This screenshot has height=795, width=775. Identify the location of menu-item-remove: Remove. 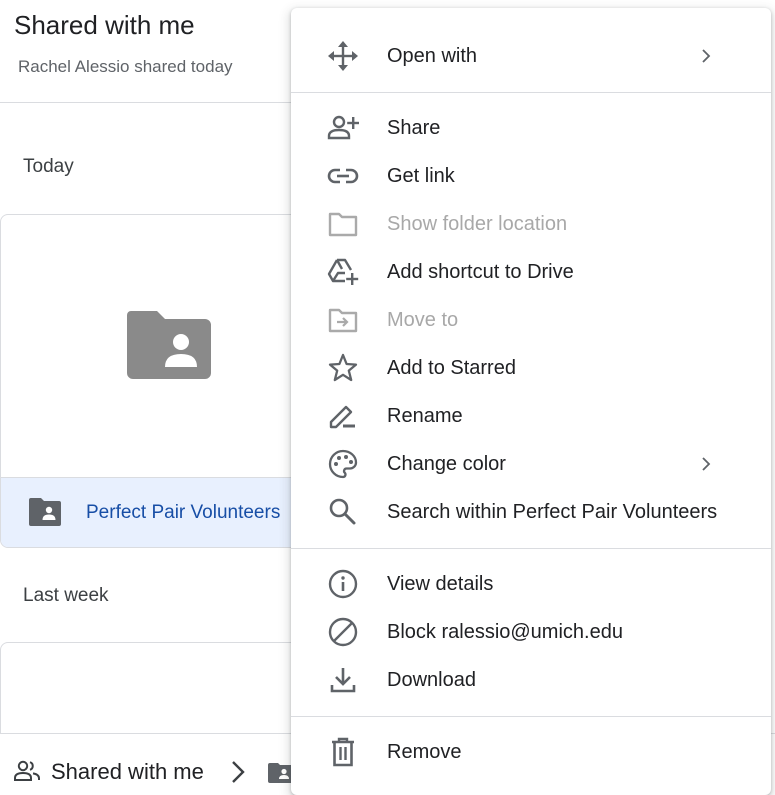
(531, 752).